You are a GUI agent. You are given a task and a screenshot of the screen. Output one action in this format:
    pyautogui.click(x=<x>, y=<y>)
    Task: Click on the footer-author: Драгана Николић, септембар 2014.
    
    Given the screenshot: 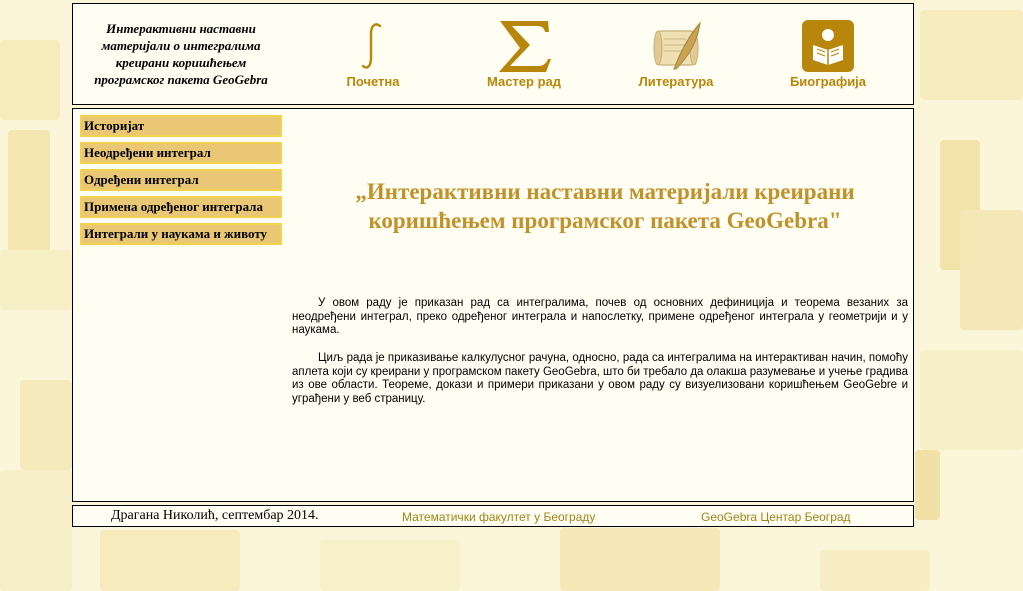 What is the action you would take?
    pyautogui.click(x=215, y=515)
    